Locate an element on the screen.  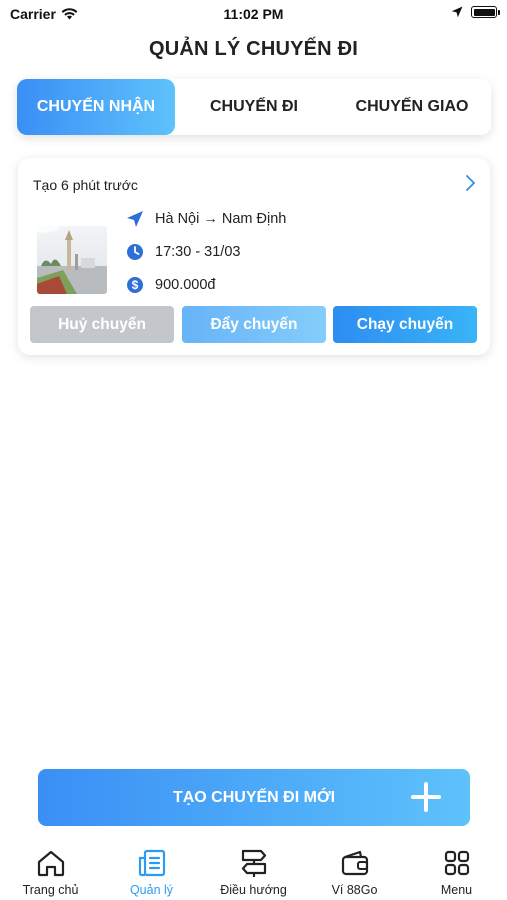
dollar-icon: $ is located at coordinates (135, 285).